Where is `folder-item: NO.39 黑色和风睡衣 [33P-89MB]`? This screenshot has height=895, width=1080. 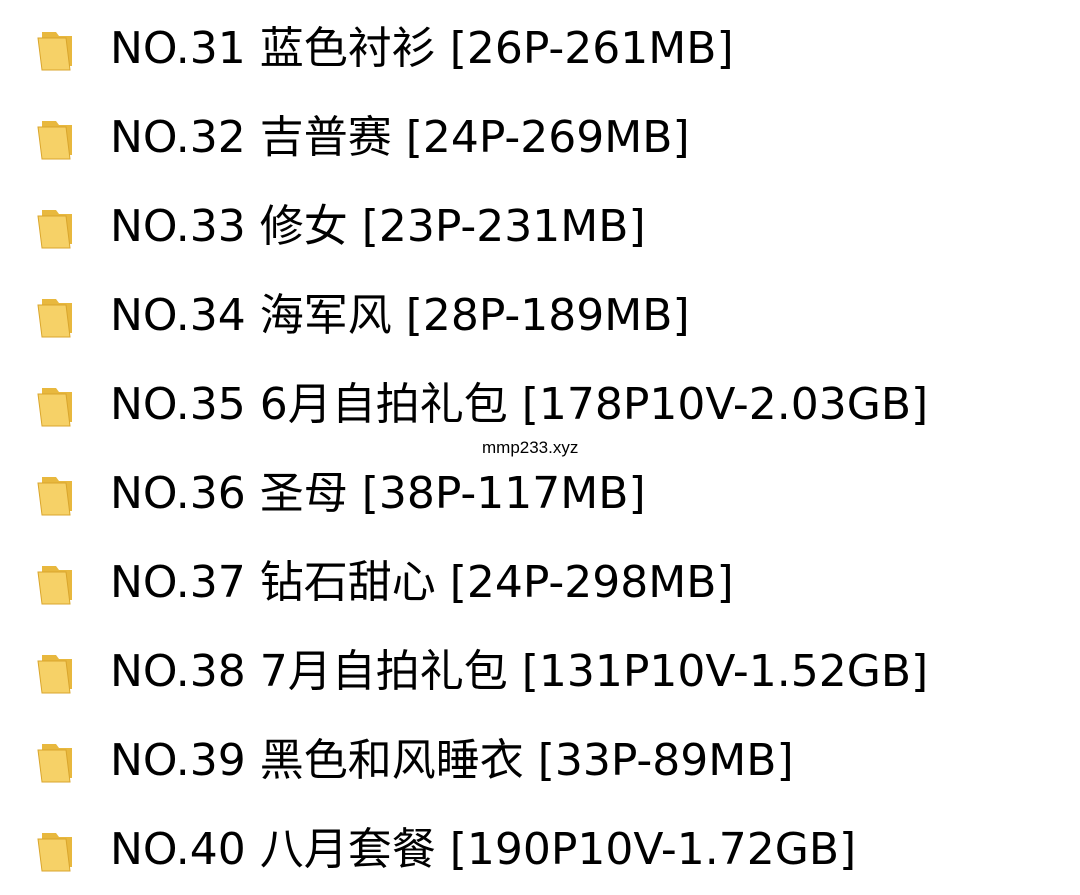
folder-item: NO.39 黑色和风睡衣 [33P-89MB] is located at coordinates (540, 760).